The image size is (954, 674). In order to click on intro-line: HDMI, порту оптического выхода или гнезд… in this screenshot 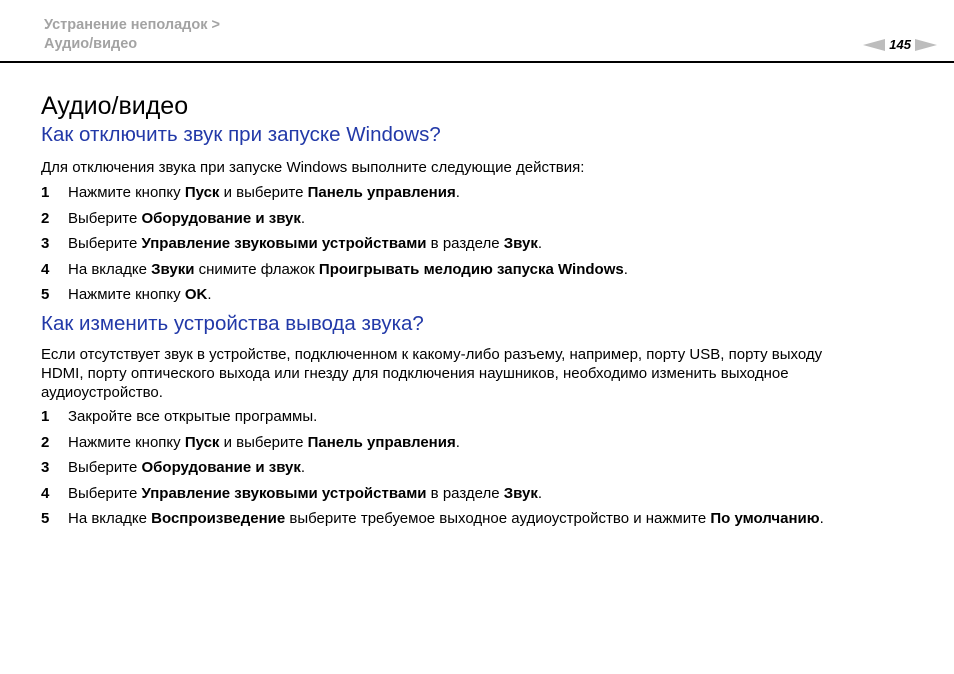, I will do `click(415, 373)`.